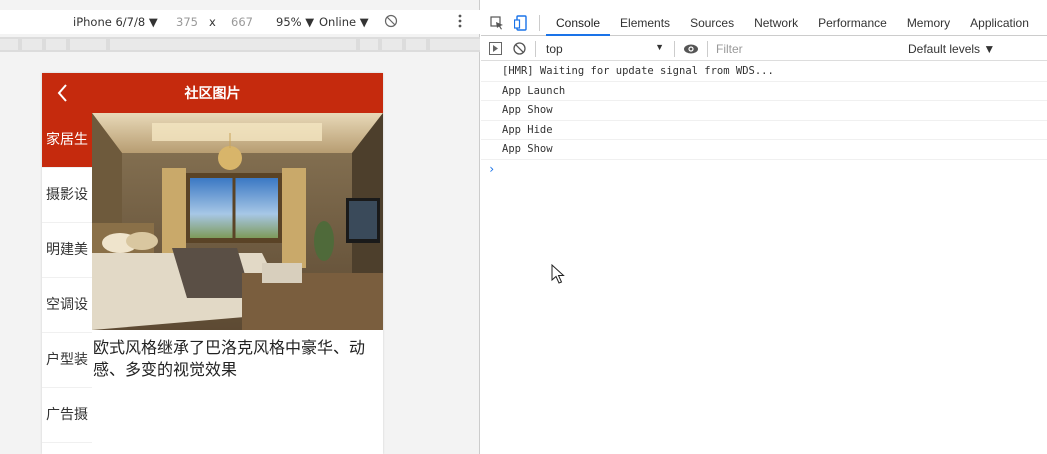 Image resolution: width=1047 pixels, height=454 pixels. Describe the element at coordinates (497, 23) in the screenshot. I see `inspect-element-icon` at that location.